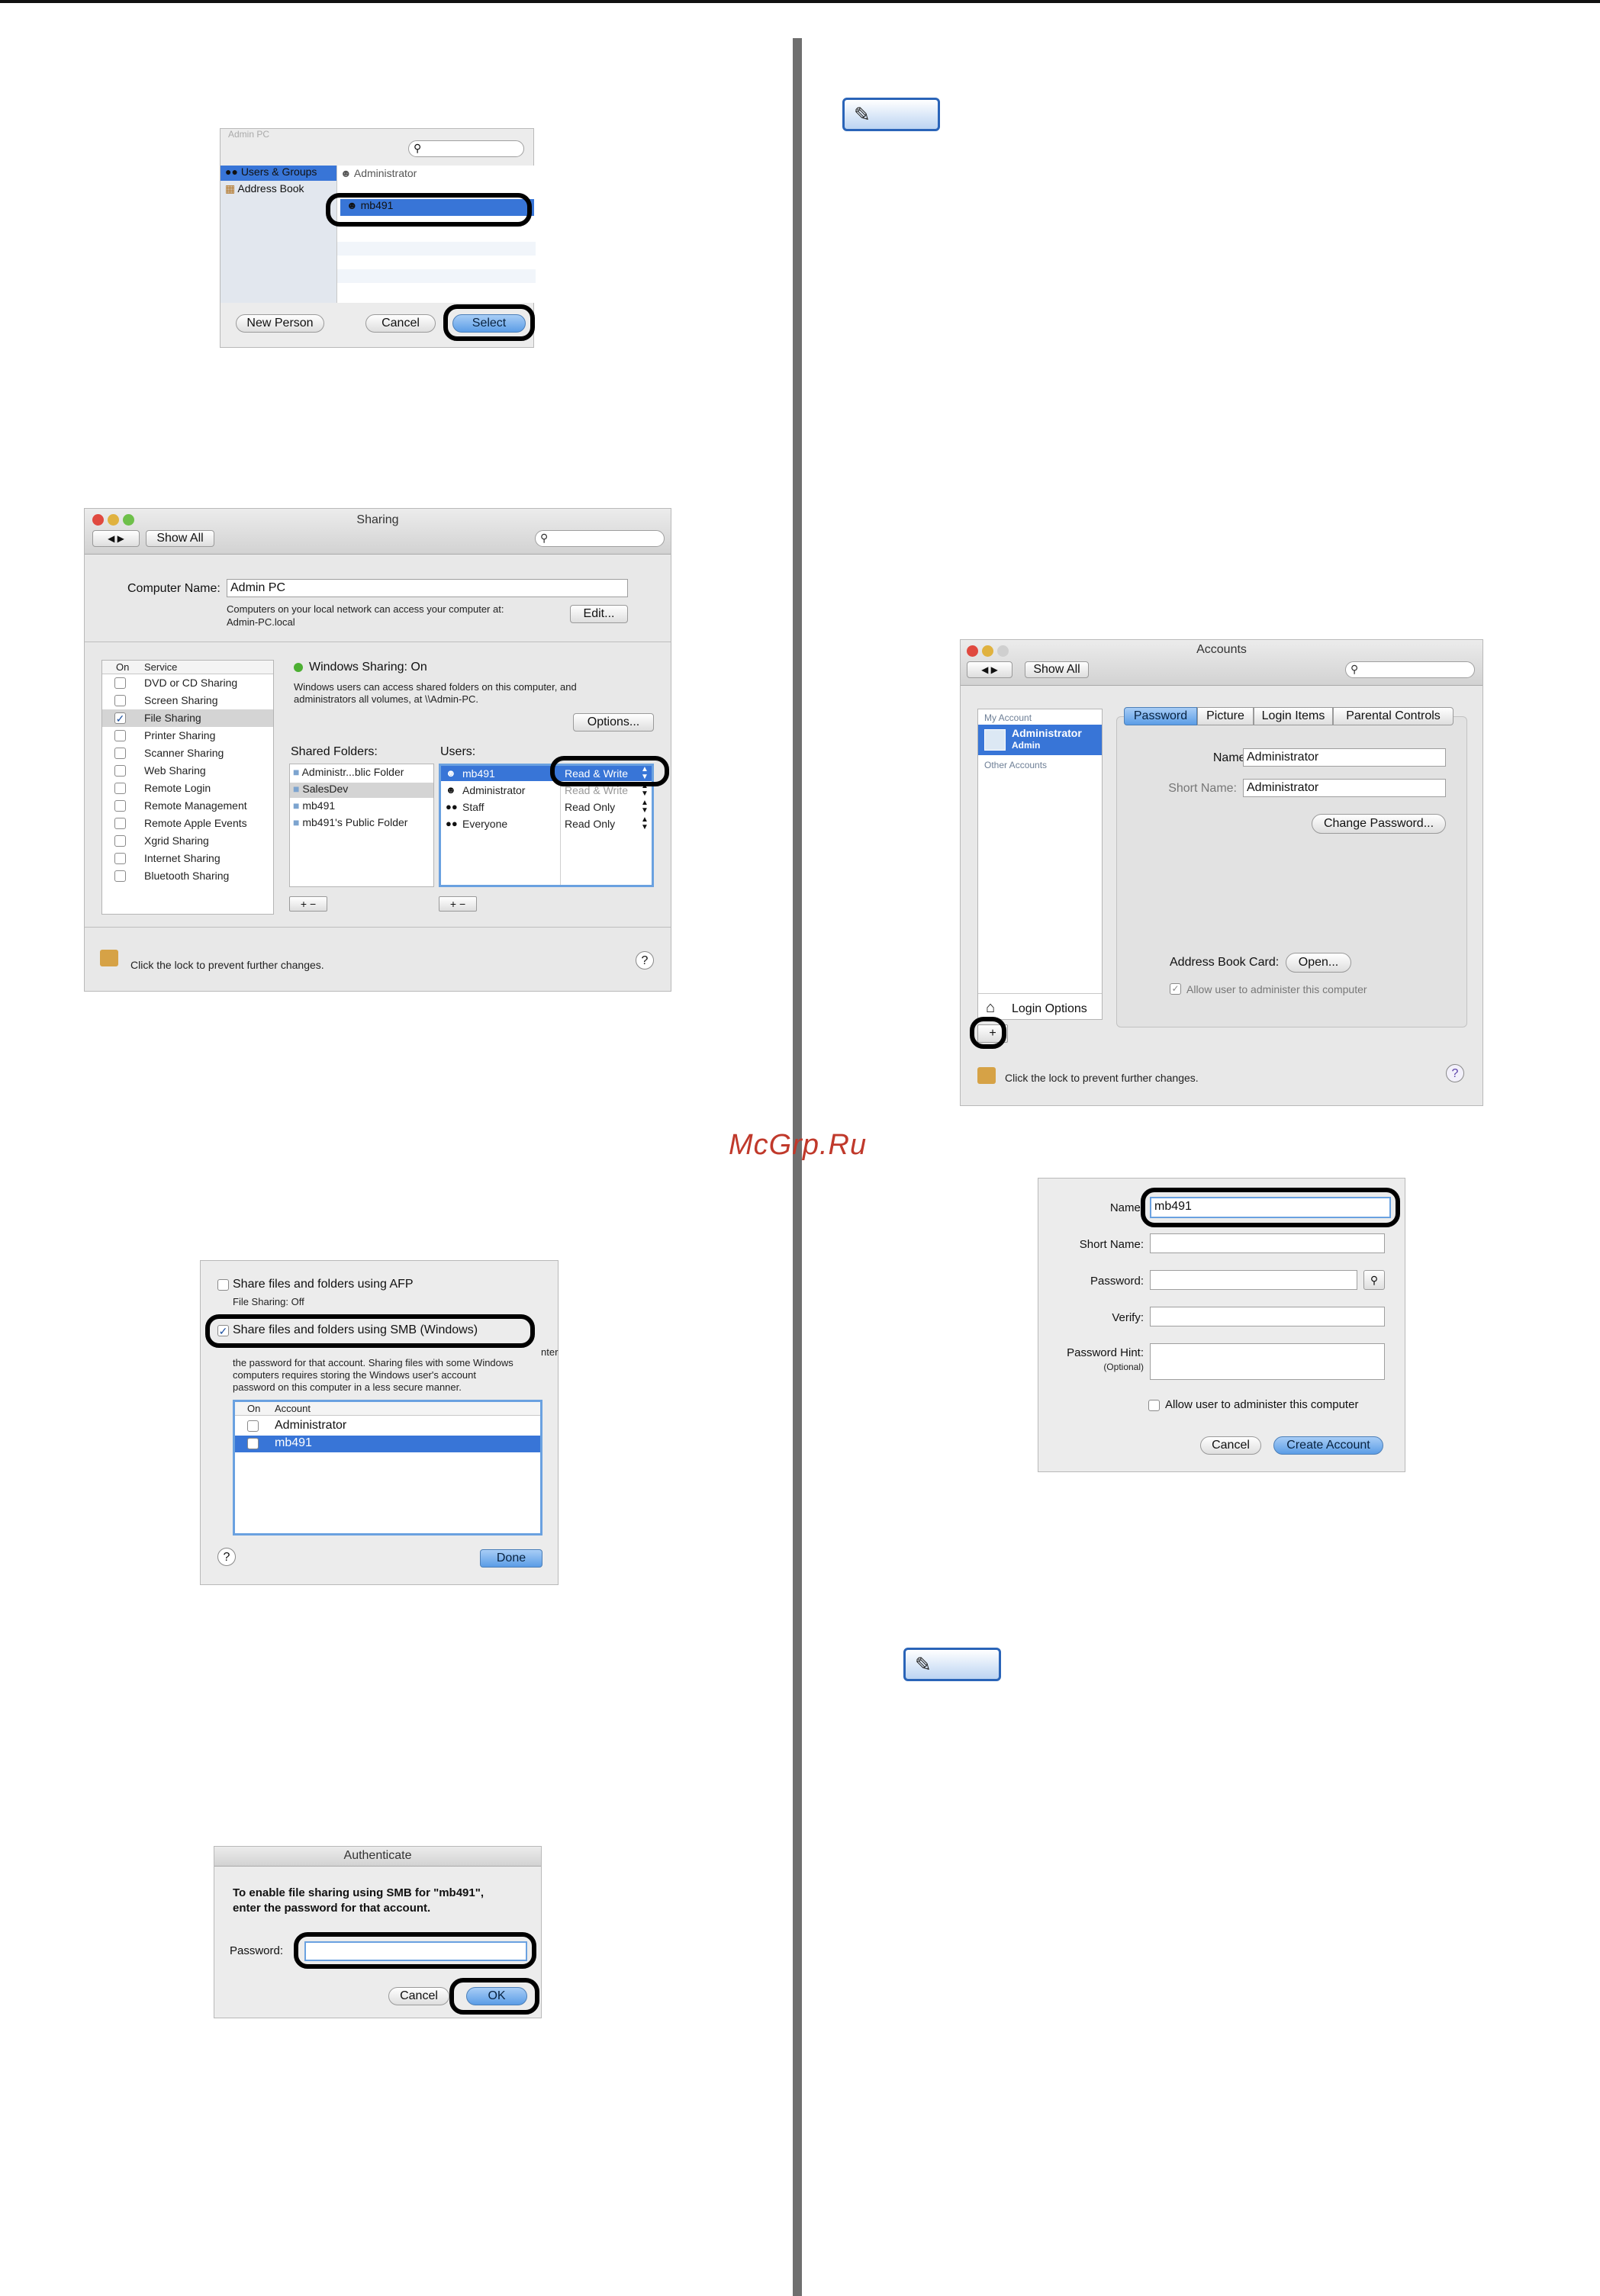  I want to click on folder-item: ■ mb491's Public Folder, so click(350, 822).